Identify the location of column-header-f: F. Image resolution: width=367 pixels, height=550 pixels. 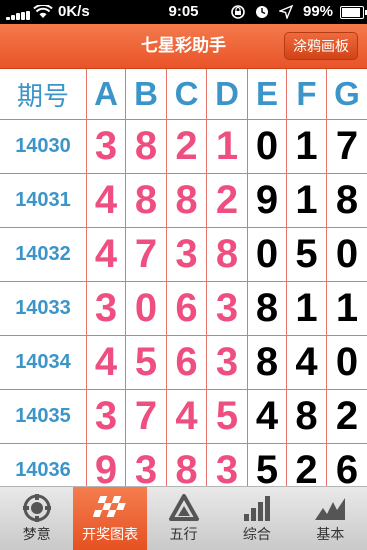
(307, 94).